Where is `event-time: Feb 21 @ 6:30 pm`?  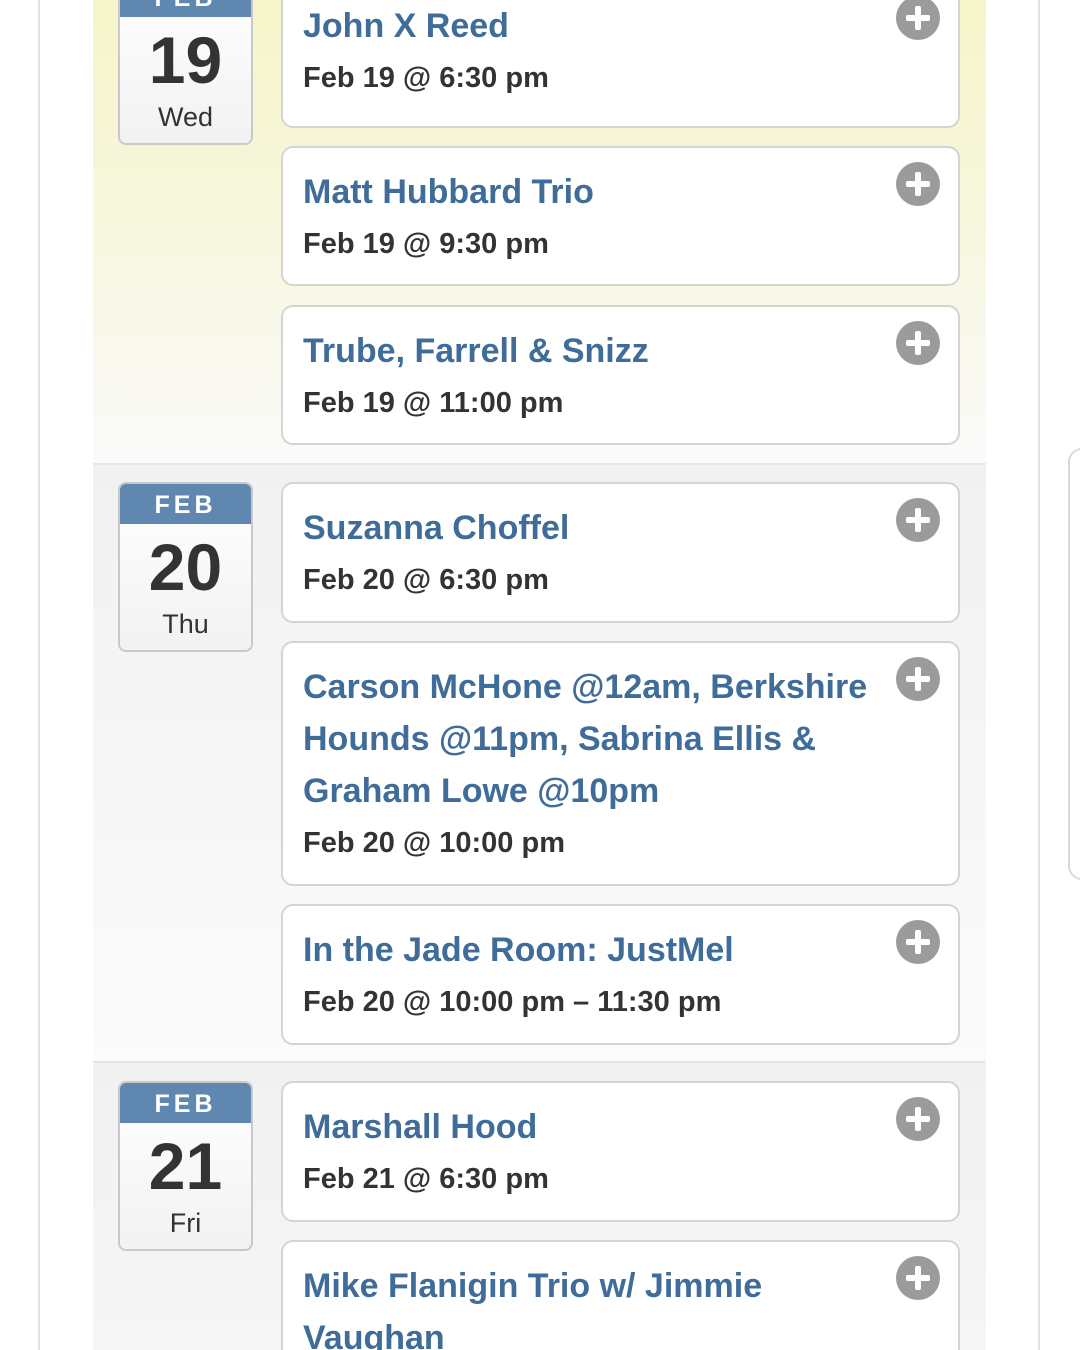 event-time: Feb 21 @ 6:30 pm is located at coordinates (426, 1179).